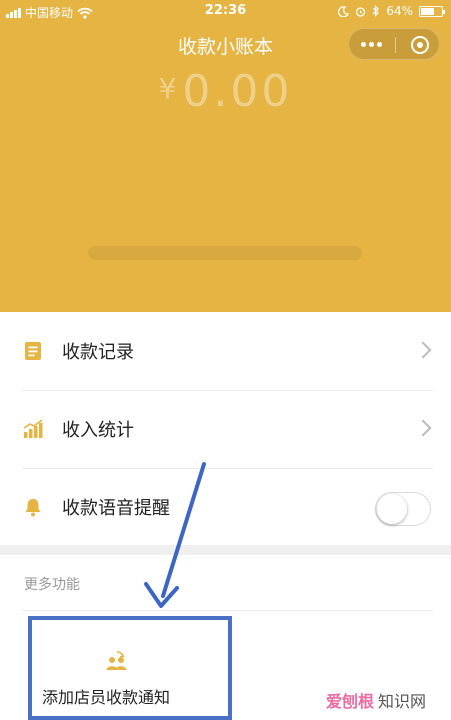  Describe the element at coordinates (432, 11) in the screenshot. I see `battery-icon` at that location.